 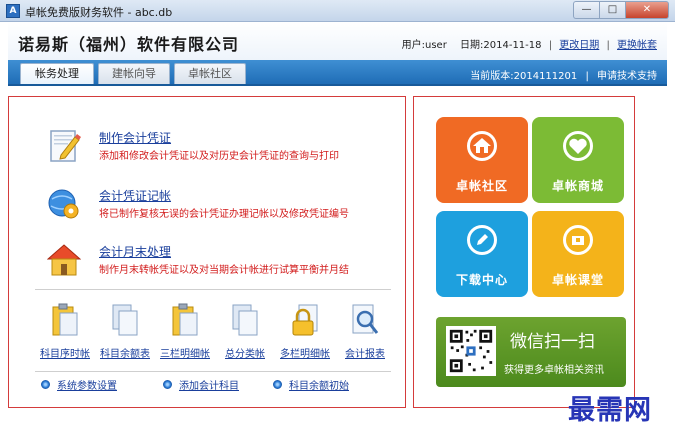 I want to click on window-controls: — □ ✕, so click(x=621, y=10).